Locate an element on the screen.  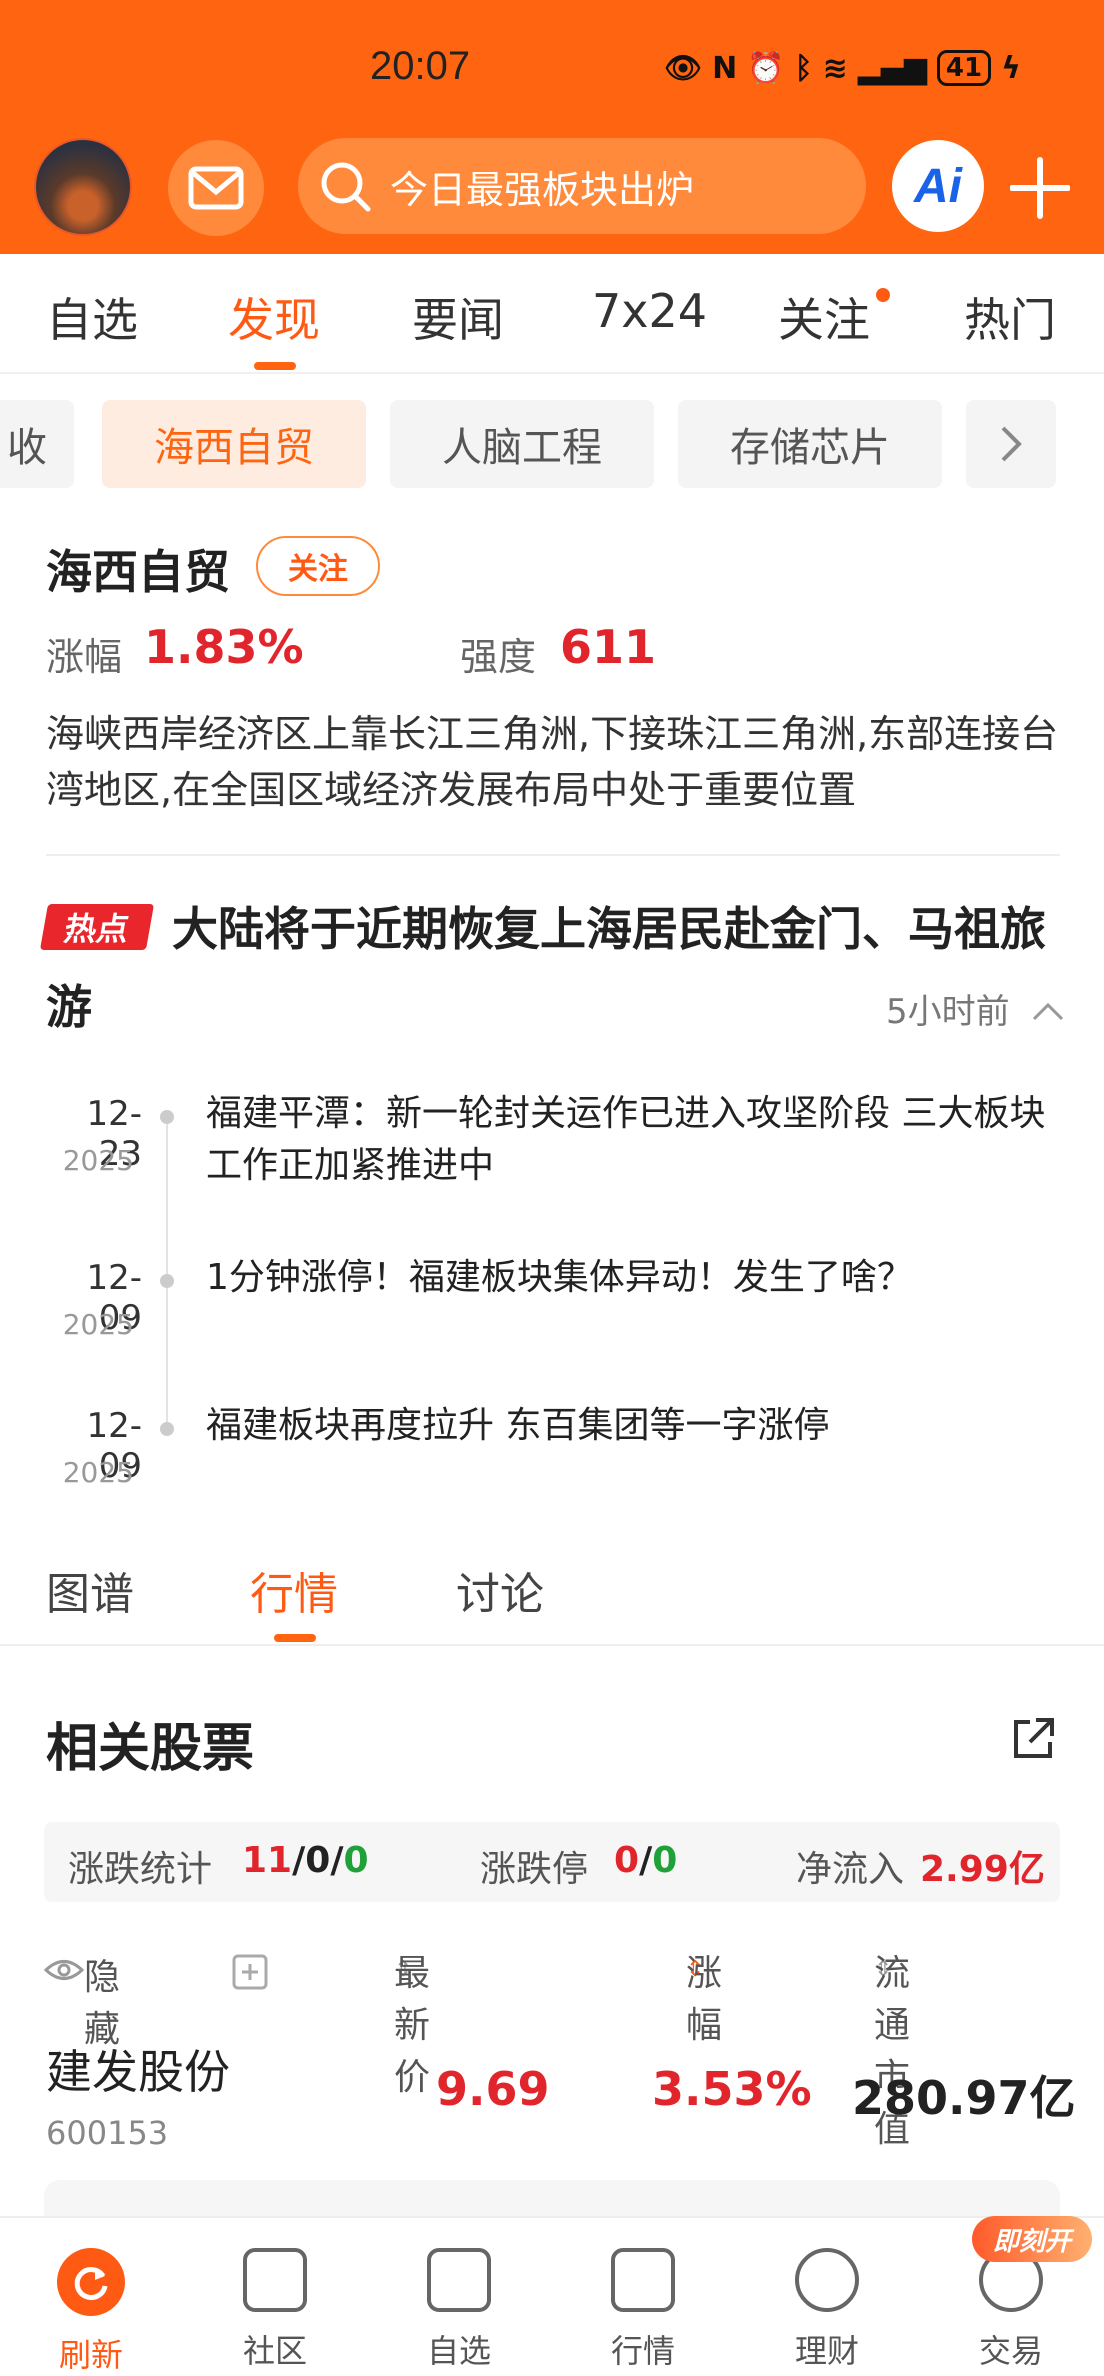
search-icon is located at coordinates (346, 187).